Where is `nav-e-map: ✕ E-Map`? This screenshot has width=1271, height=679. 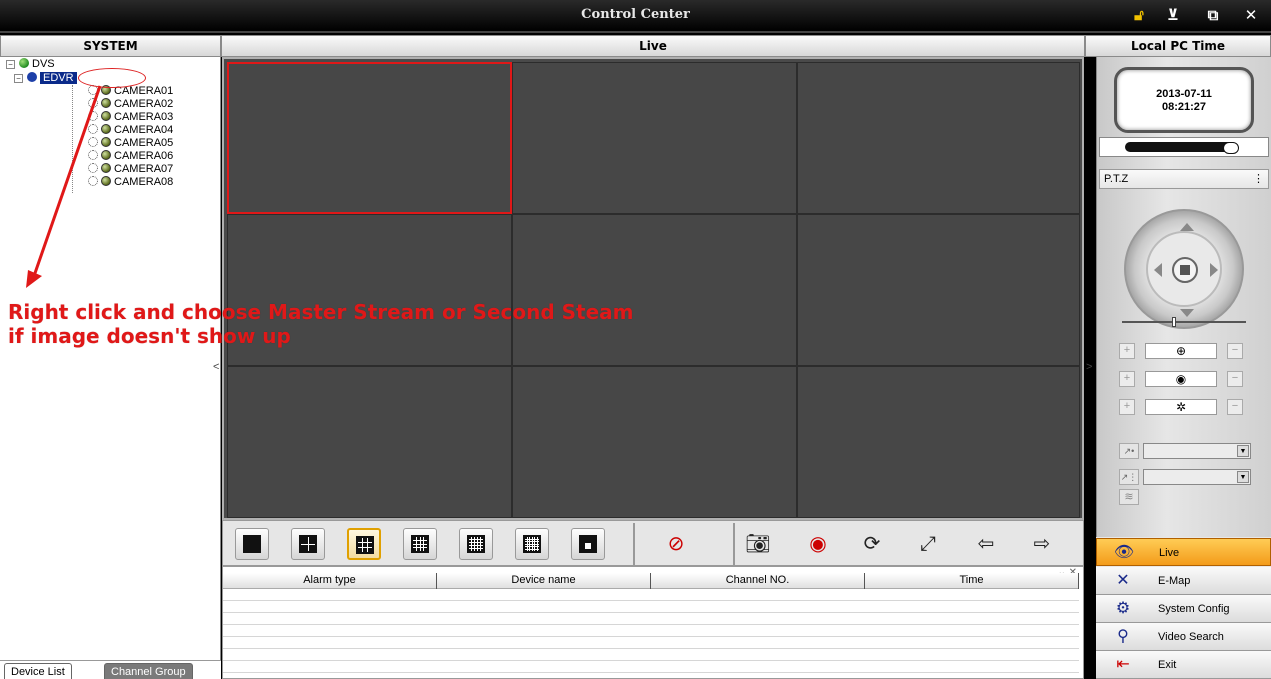 nav-e-map: ✕ E-Map is located at coordinates (1183, 581).